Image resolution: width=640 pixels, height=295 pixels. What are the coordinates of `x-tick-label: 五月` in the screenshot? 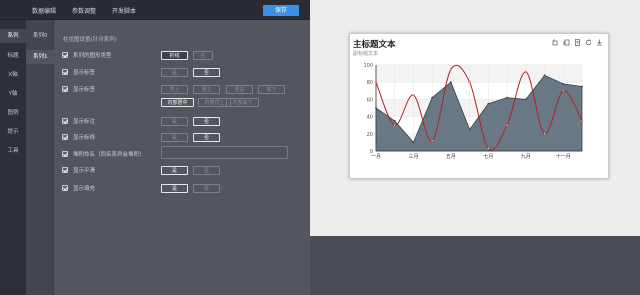 It's located at (451, 157).